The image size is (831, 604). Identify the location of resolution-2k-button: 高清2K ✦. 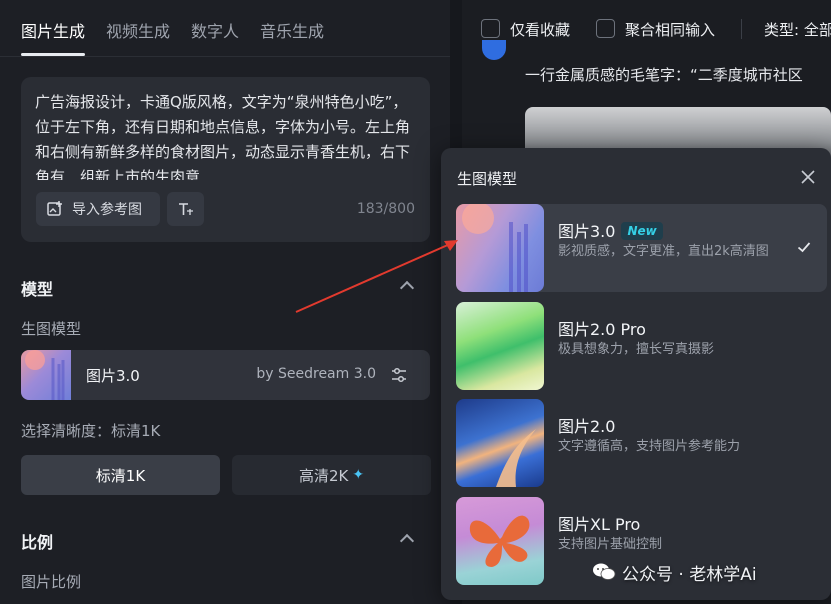
(331, 475).